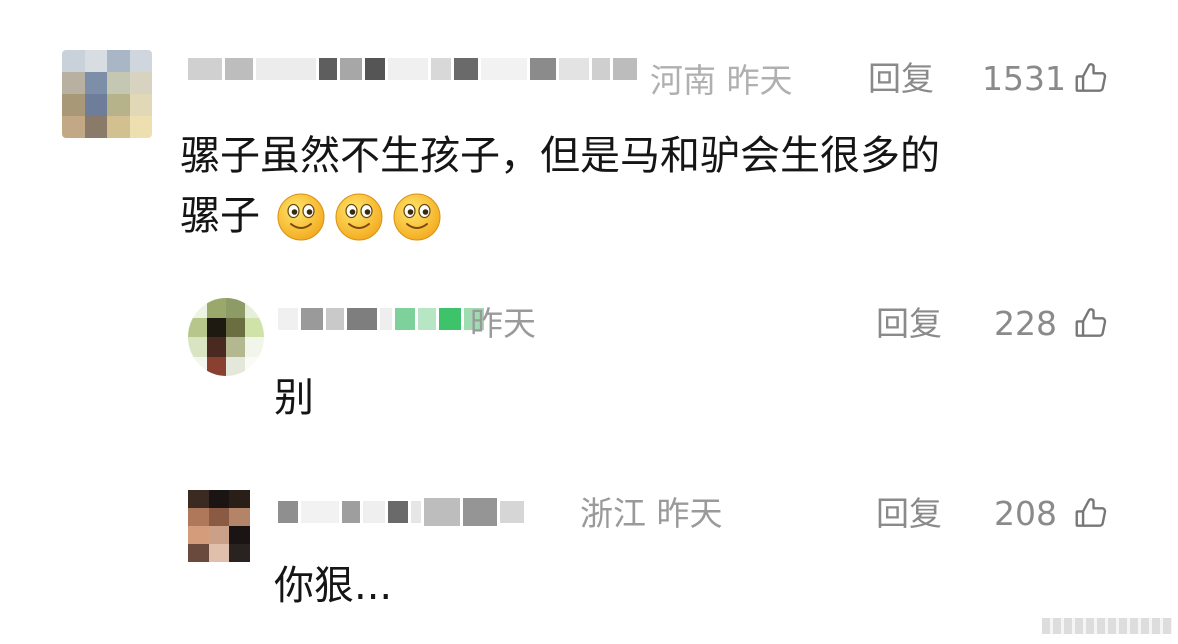 This screenshot has height=644, width=1178. What do you see at coordinates (1025, 513) in the screenshot?
I see `like-count: 208` at bounding box center [1025, 513].